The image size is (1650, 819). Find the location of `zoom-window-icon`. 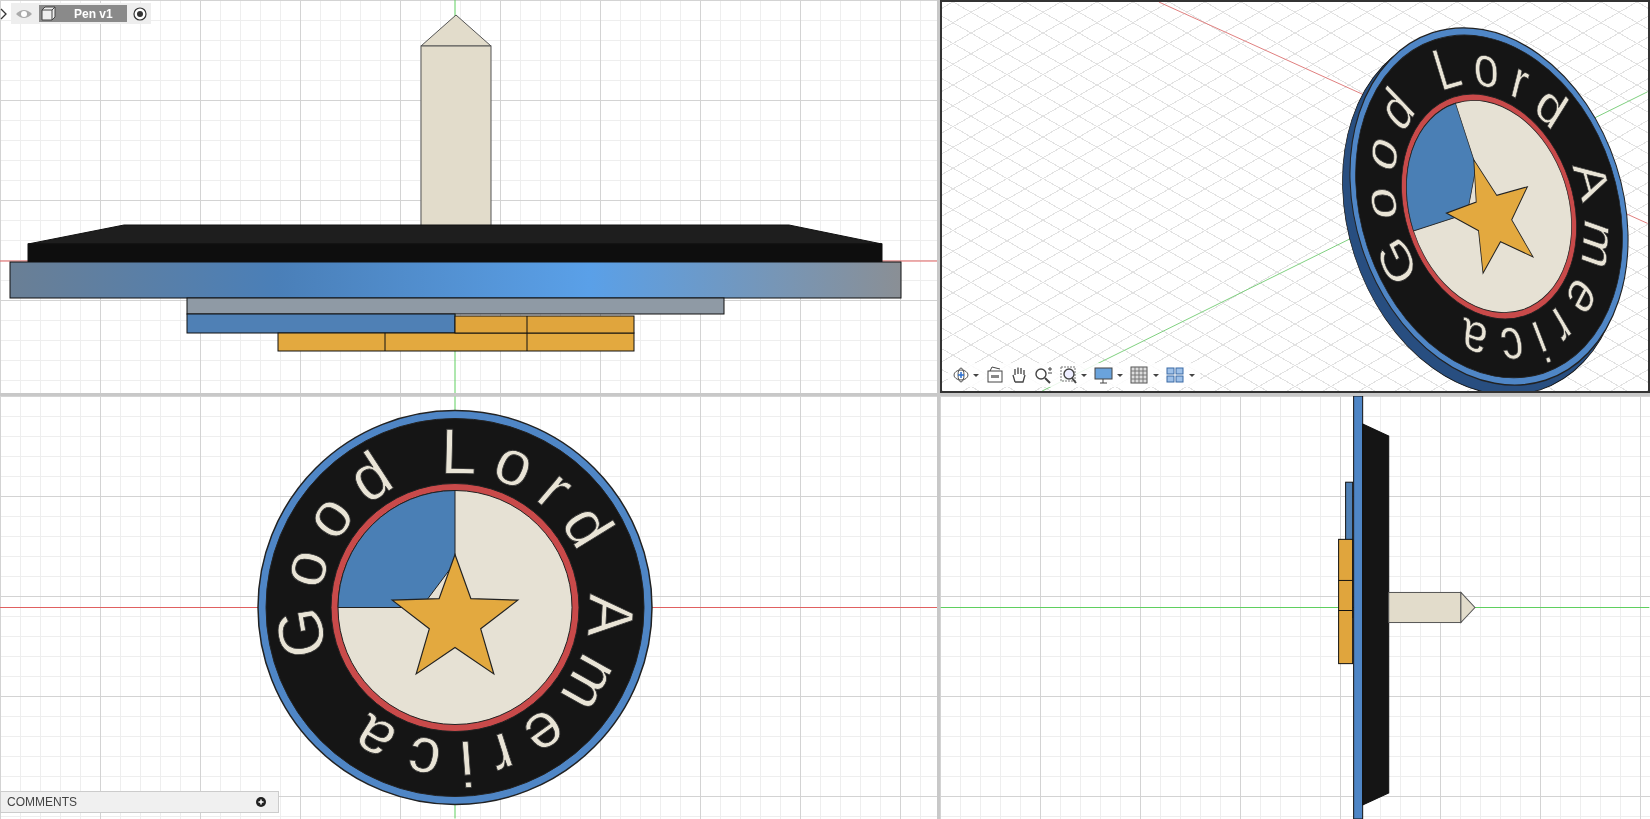

zoom-window-icon is located at coordinates (1074, 375).